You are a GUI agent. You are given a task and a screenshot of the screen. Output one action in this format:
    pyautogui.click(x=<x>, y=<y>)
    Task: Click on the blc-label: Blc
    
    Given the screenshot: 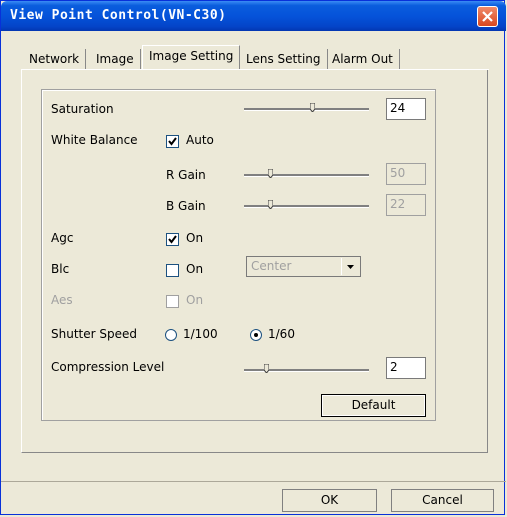 What is the action you would take?
    pyautogui.click(x=60, y=269)
    